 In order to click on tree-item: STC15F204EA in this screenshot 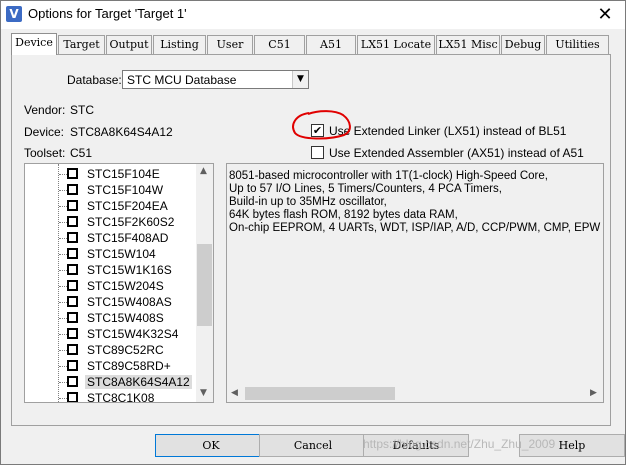, I will do `click(111, 206)`.